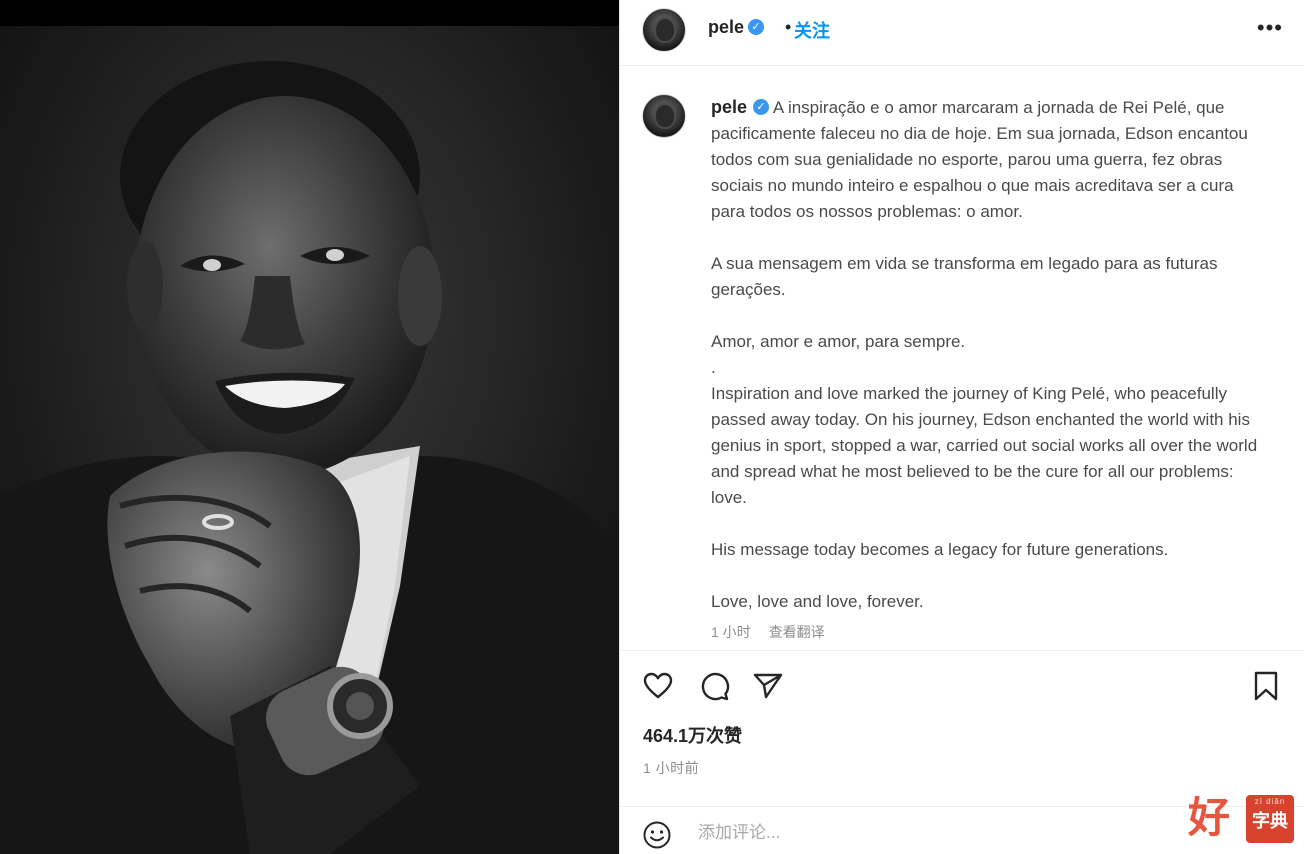 The height and width of the screenshot is (854, 1304). What do you see at coordinates (962, 685) in the screenshot?
I see `action-bar` at bounding box center [962, 685].